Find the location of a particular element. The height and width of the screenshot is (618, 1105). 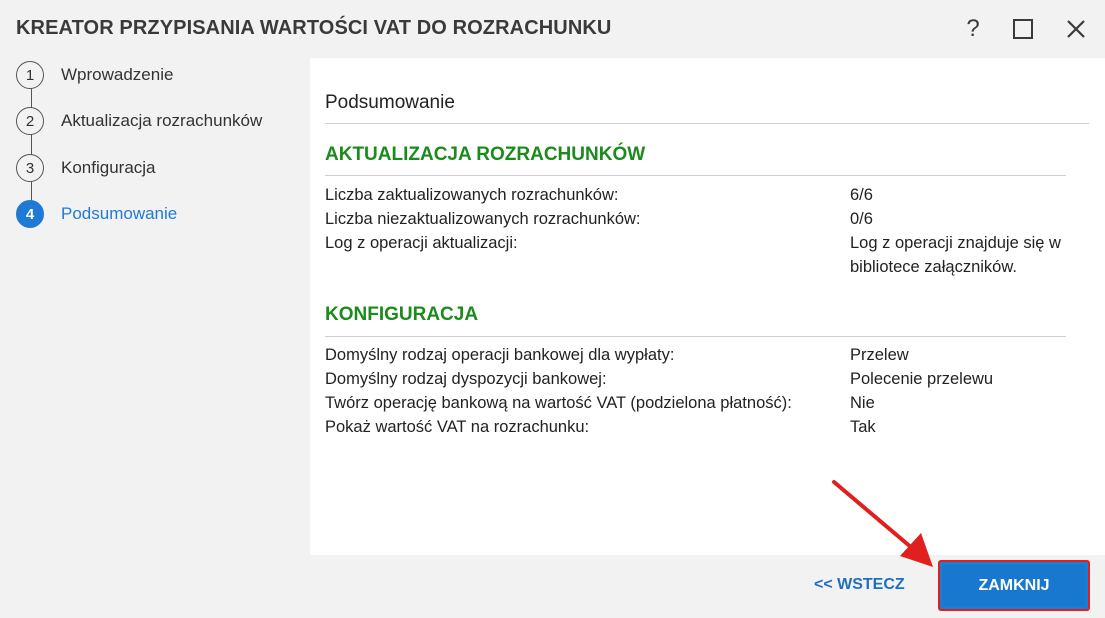

maximize-icon is located at coordinates (1023, 29).